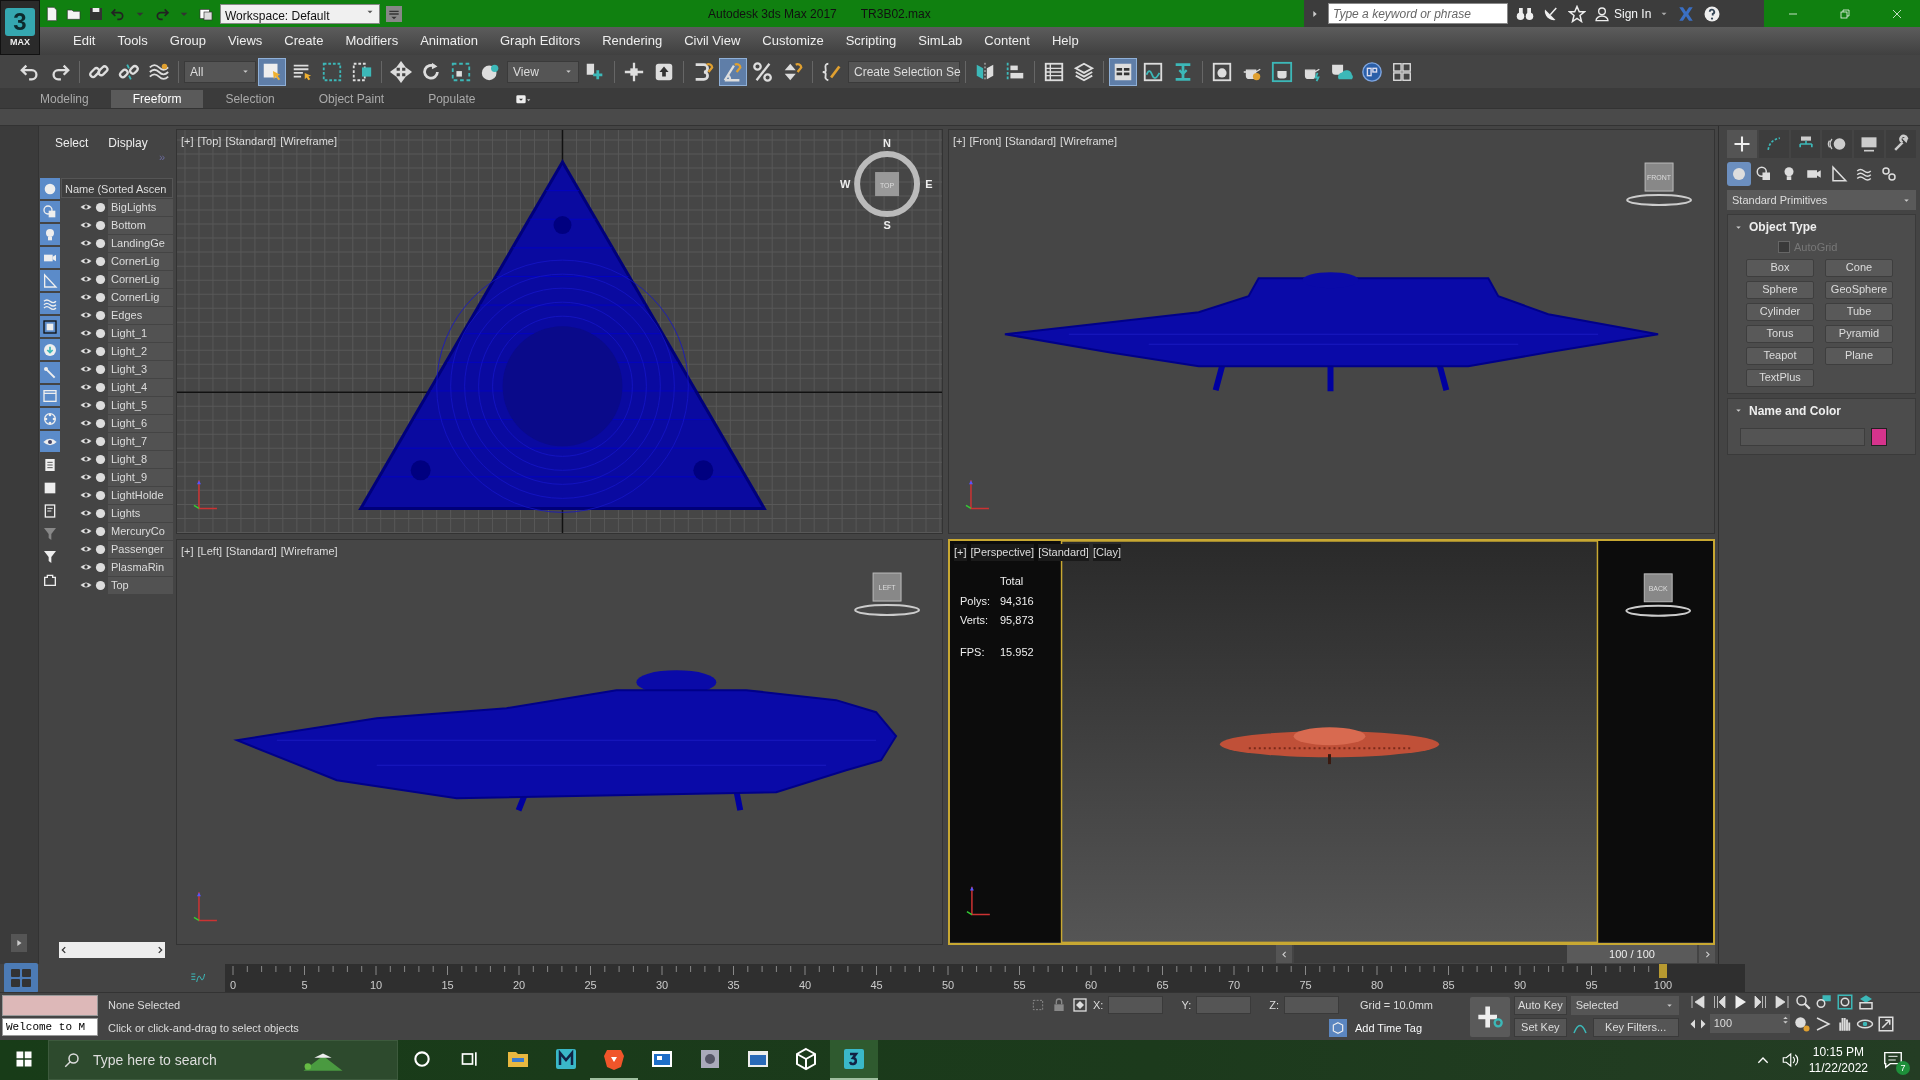  Describe the element at coordinates (220, 71) in the screenshot. I see `selection-filter-dropdown: All` at that location.